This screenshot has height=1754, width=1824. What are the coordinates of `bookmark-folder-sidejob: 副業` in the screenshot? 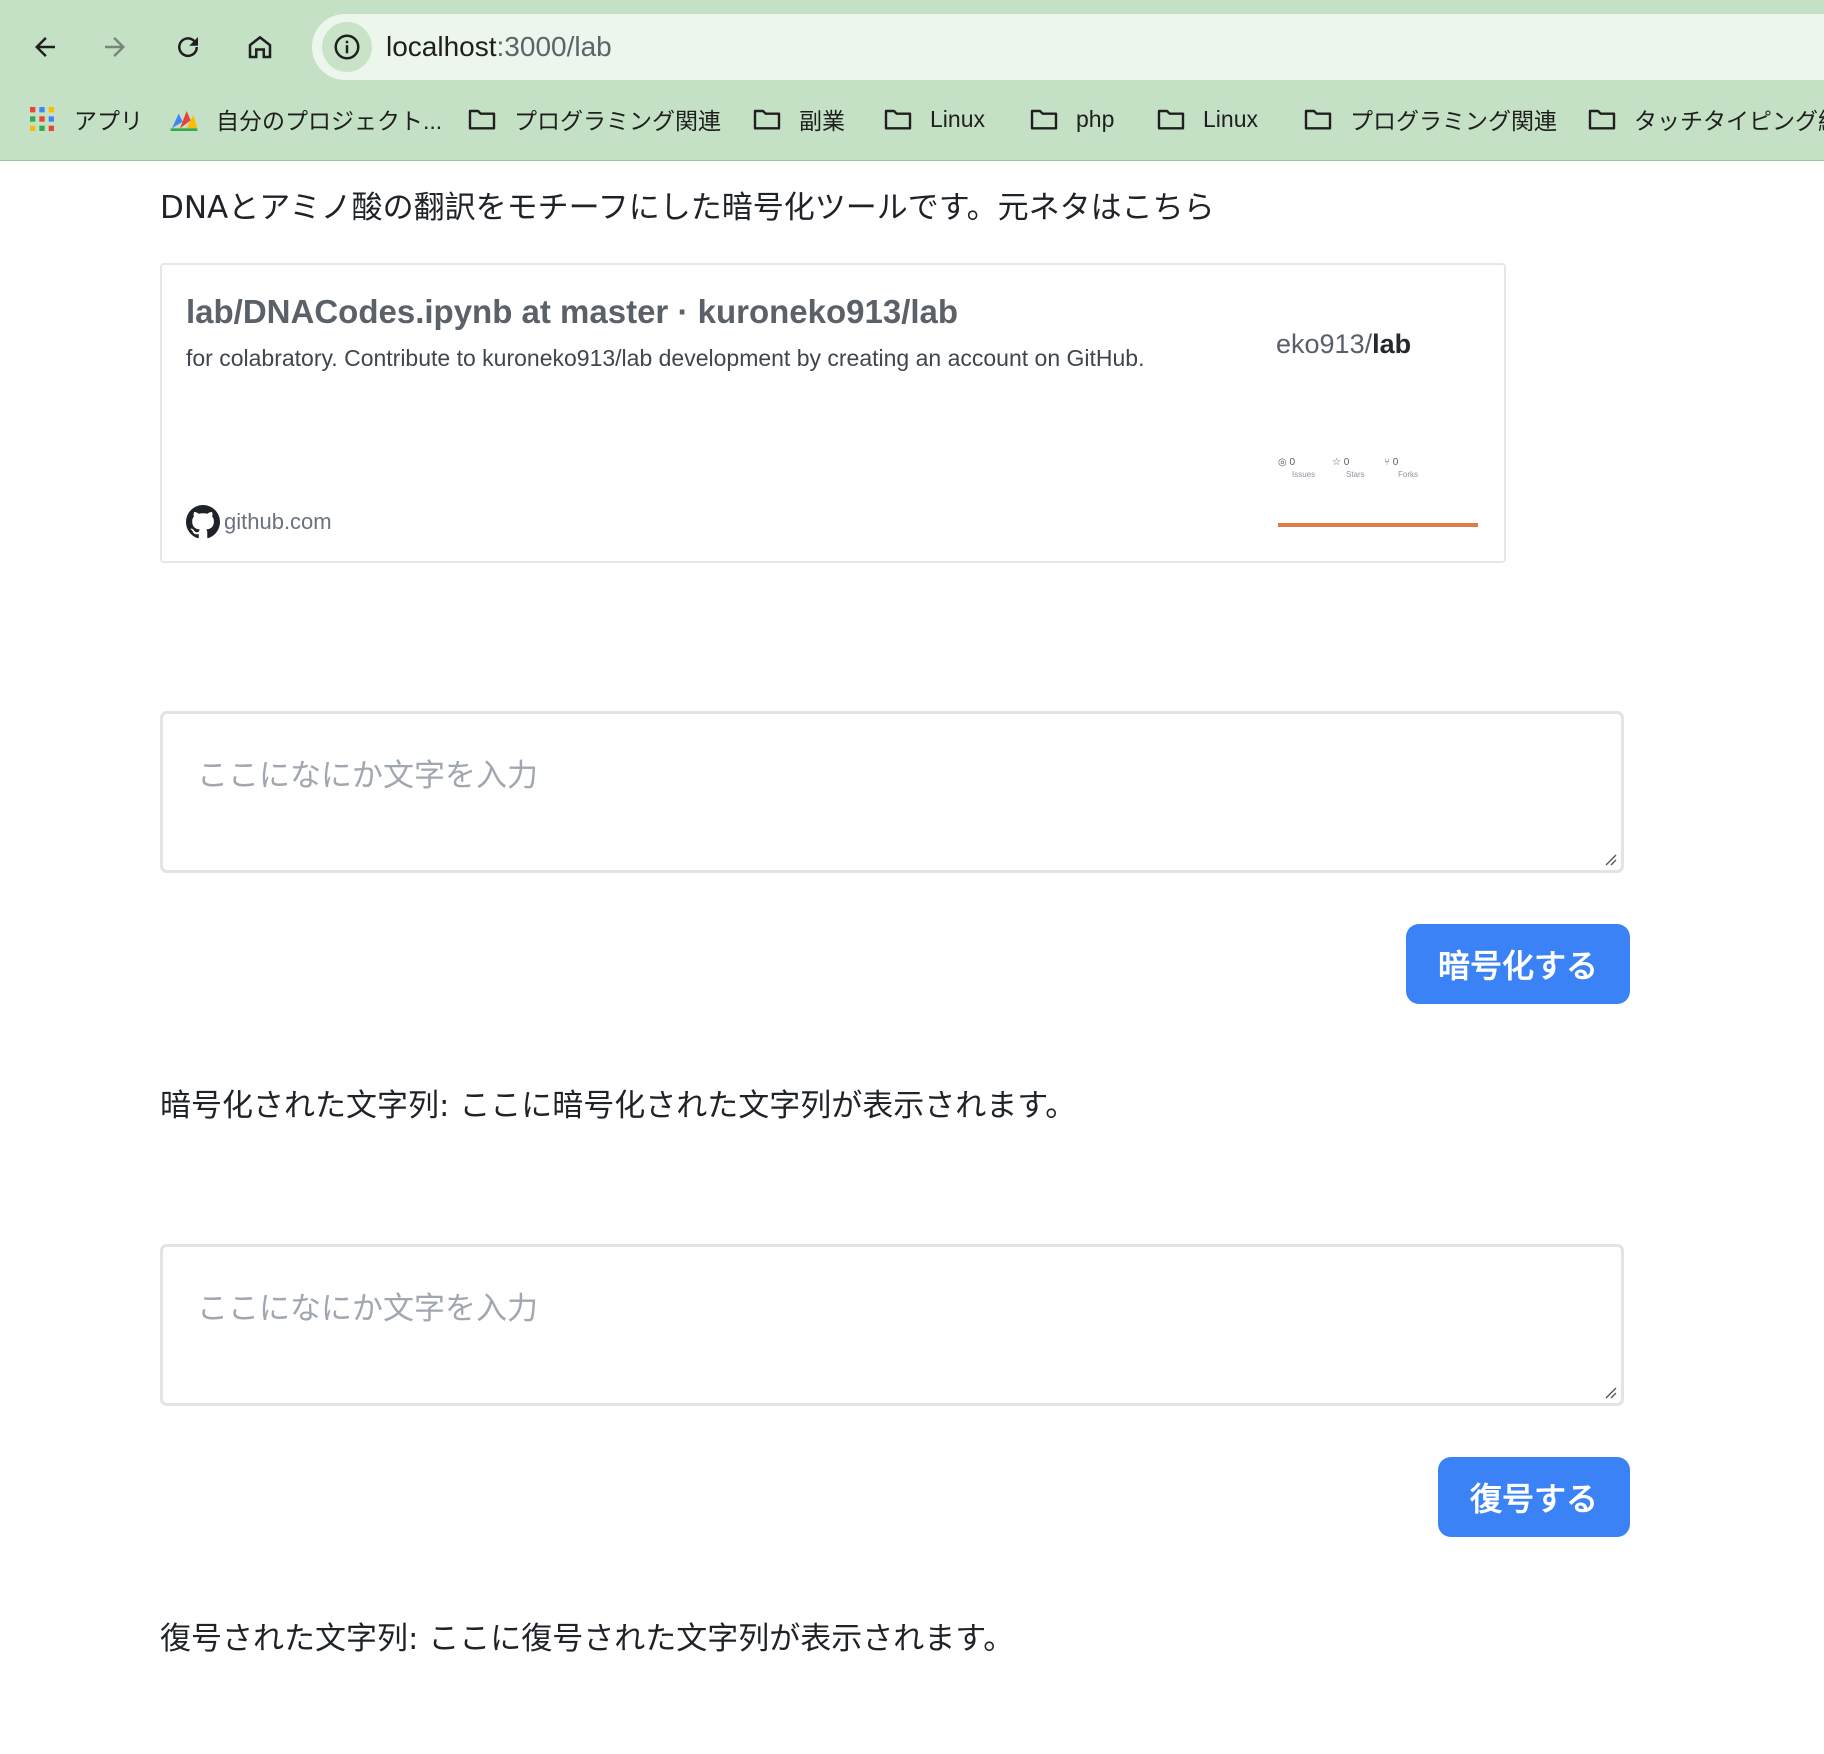 It's located at (798, 119).